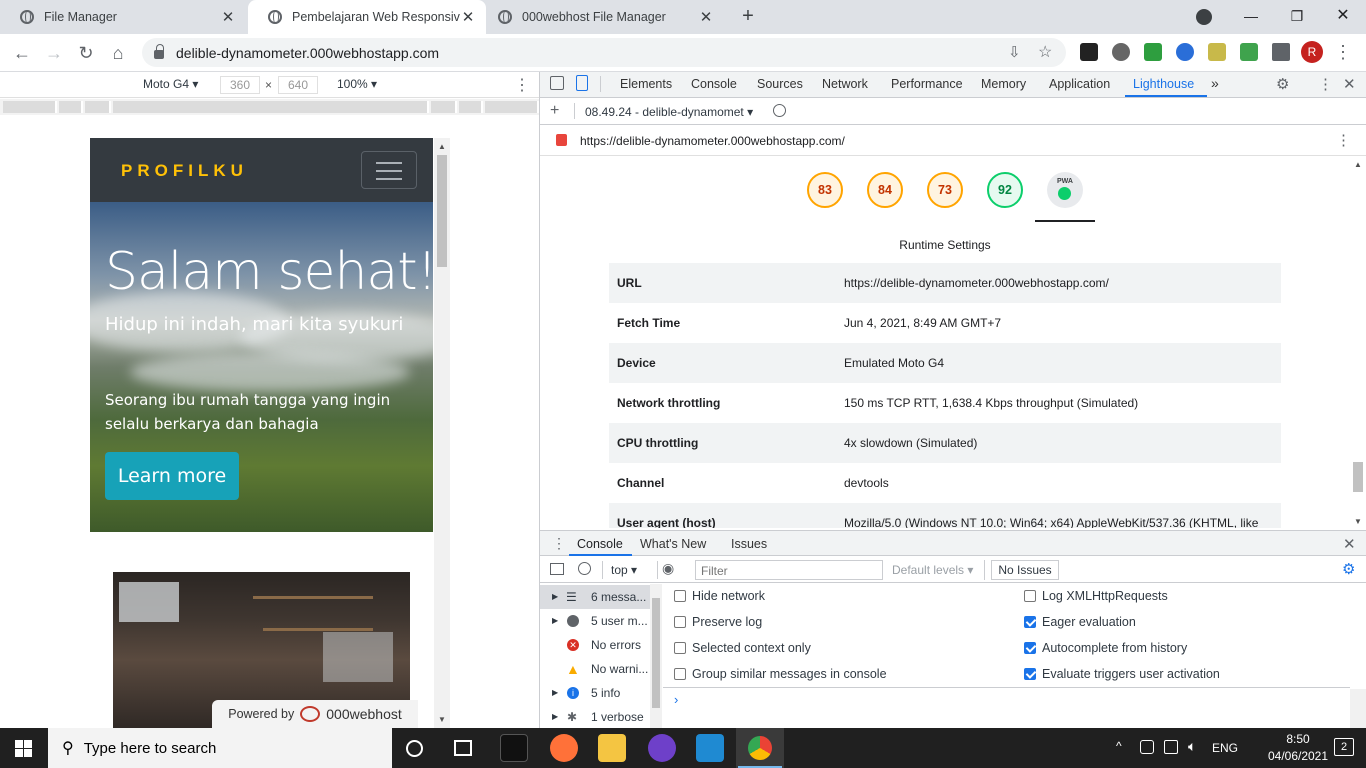  I want to click on device-select: Moto G4 ▾, so click(170, 84).